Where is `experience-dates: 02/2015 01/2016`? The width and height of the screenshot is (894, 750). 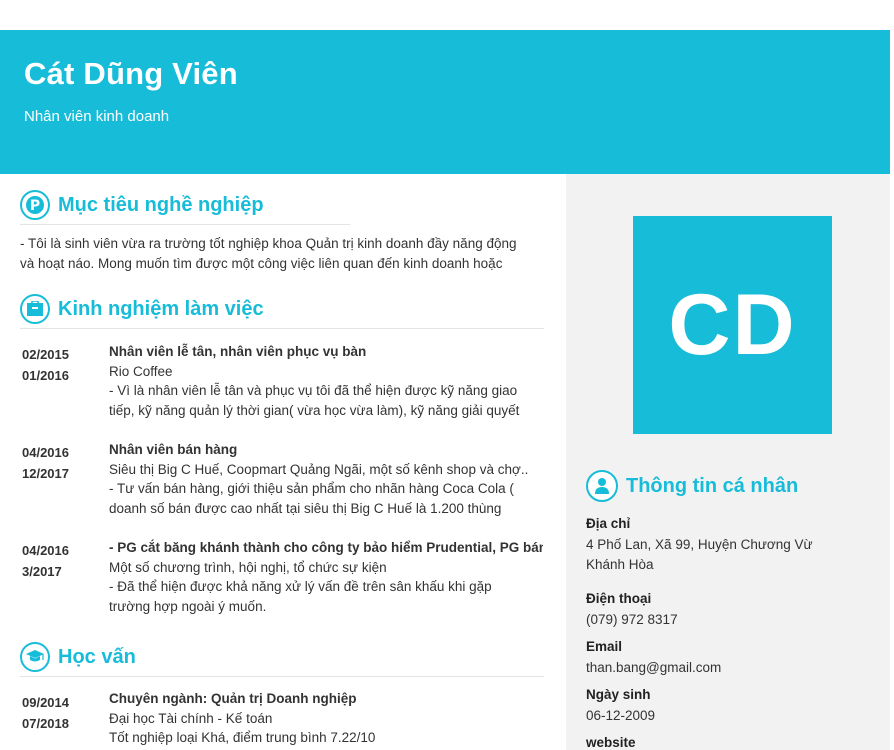 experience-dates: 02/2015 01/2016 is located at coordinates (45, 365).